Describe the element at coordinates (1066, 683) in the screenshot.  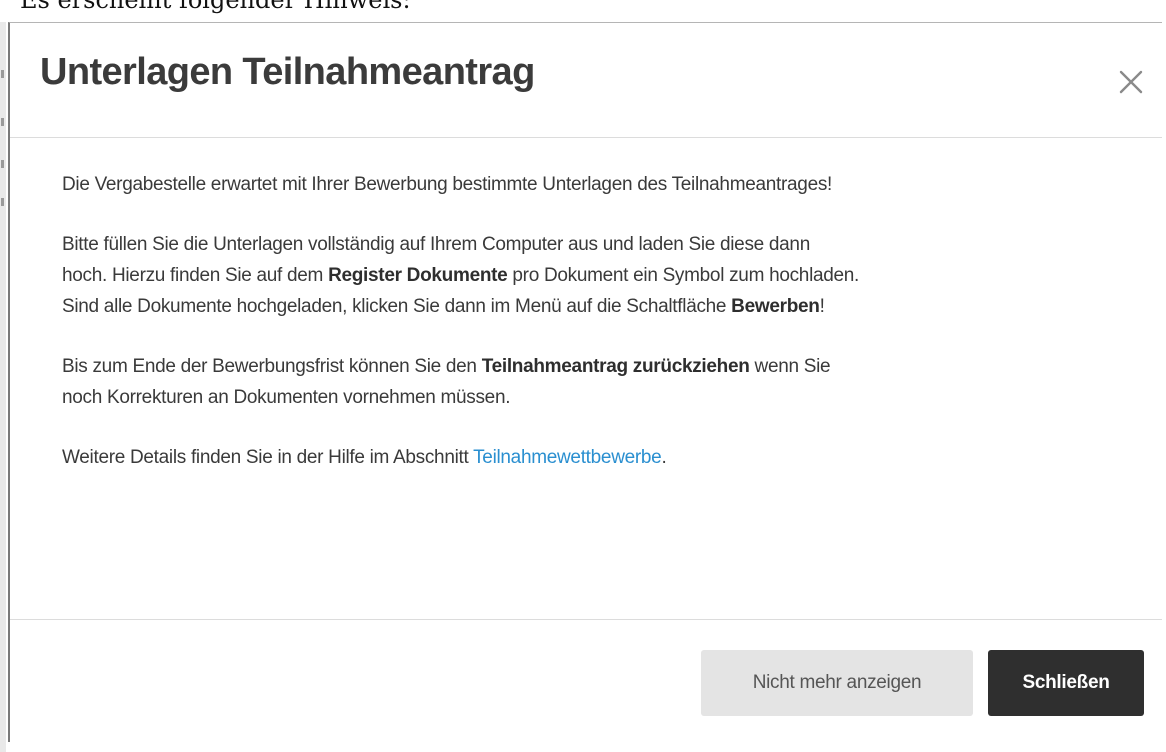
I see `close-dialog-button: Schließen` at that location.